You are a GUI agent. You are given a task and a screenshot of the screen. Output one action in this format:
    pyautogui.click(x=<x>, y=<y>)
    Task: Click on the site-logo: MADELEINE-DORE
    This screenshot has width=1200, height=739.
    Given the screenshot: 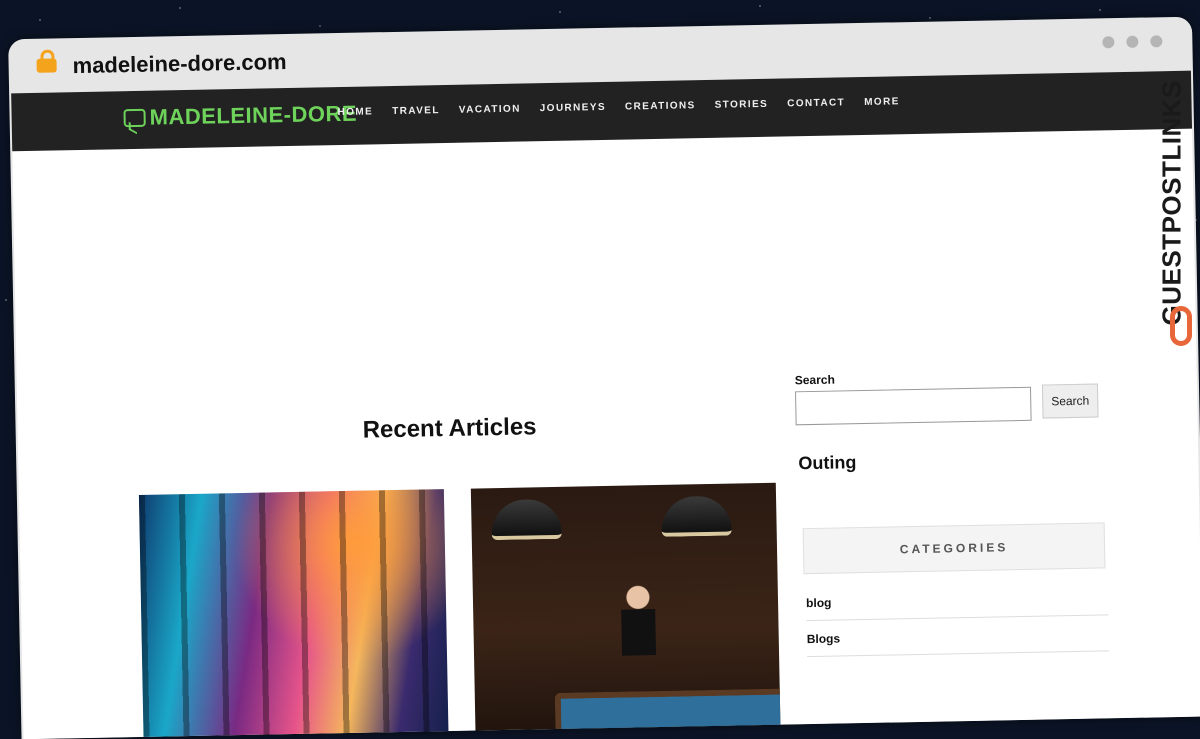 What is the action you would take?
    pyautogui.click(x=240, y=116)
    